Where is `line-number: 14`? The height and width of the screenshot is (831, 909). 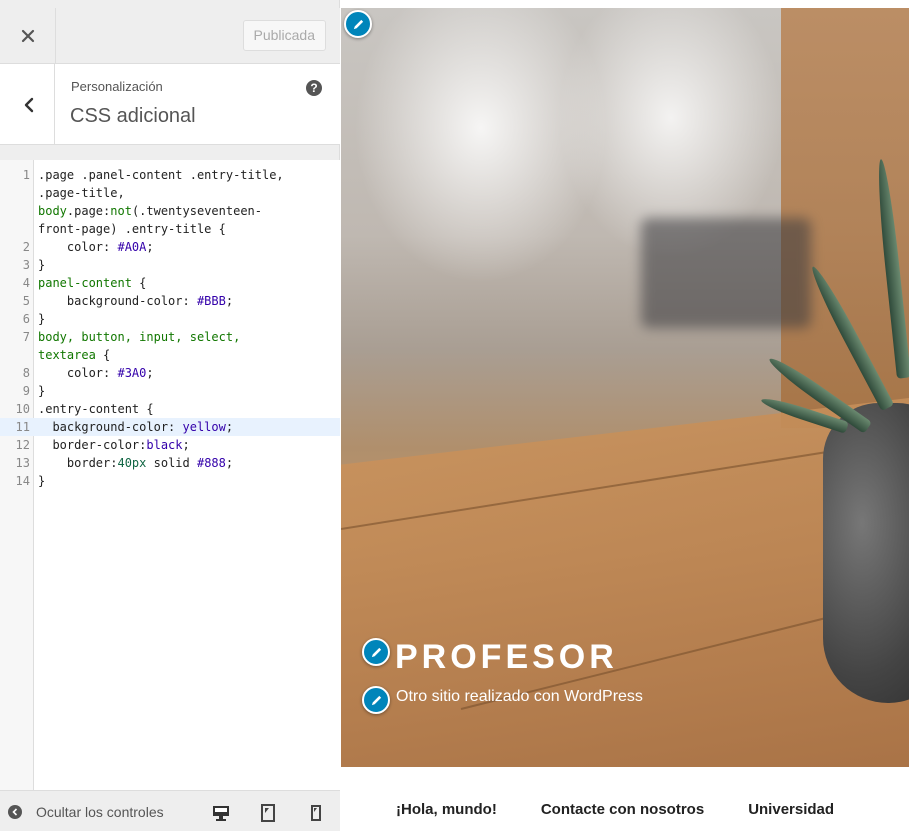
line-number: 14 is located at coordinates (22, 481).